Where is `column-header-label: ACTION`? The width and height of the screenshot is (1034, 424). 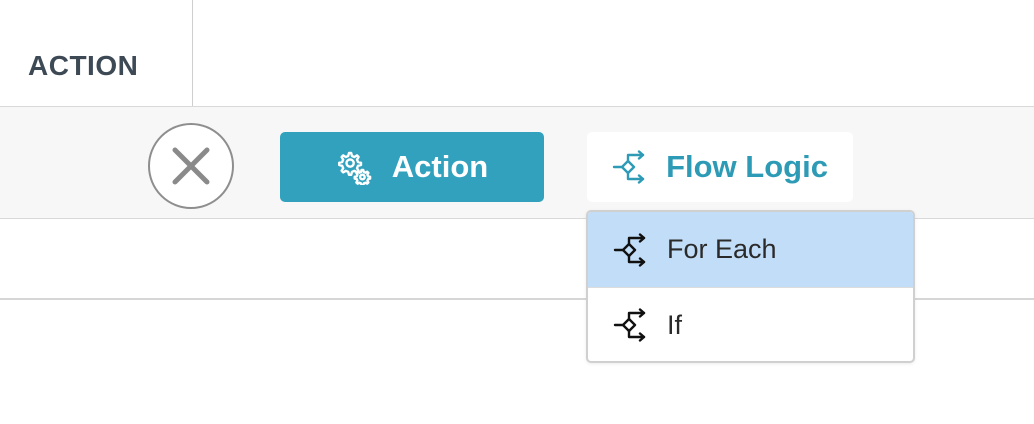
column-header-label: ACTION is located at coordinates (83, 65).